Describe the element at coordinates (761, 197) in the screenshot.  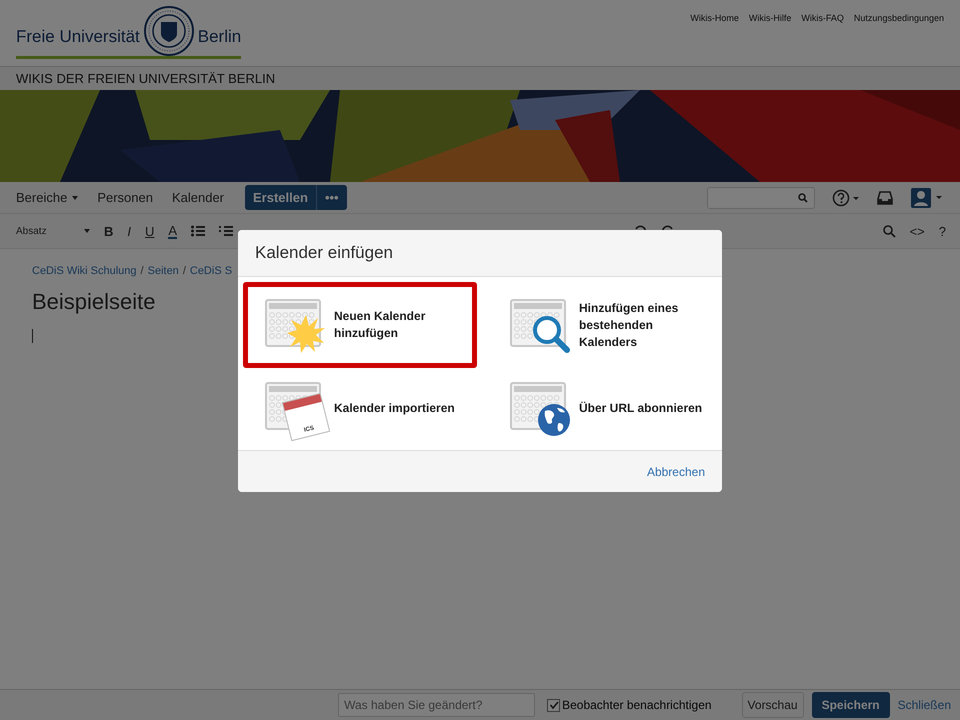
I see `search-field` at that location.